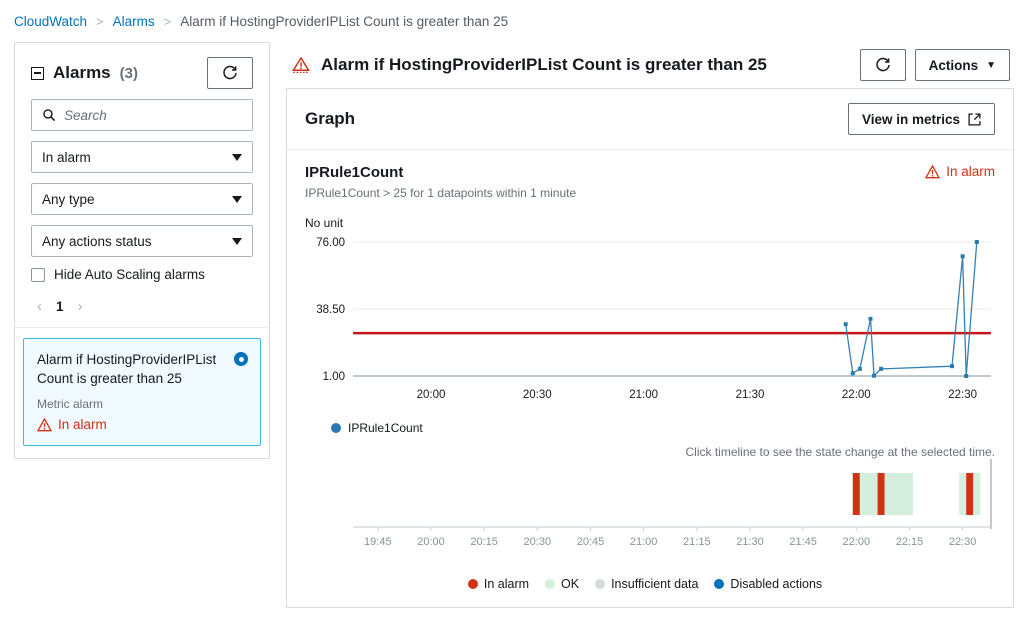 The width and height of the screenshot is (1024, 617). Describe the element at coordinates (385, 428) in the screenshot. I see `chart-legend-label: IPRule1Count` at that location.